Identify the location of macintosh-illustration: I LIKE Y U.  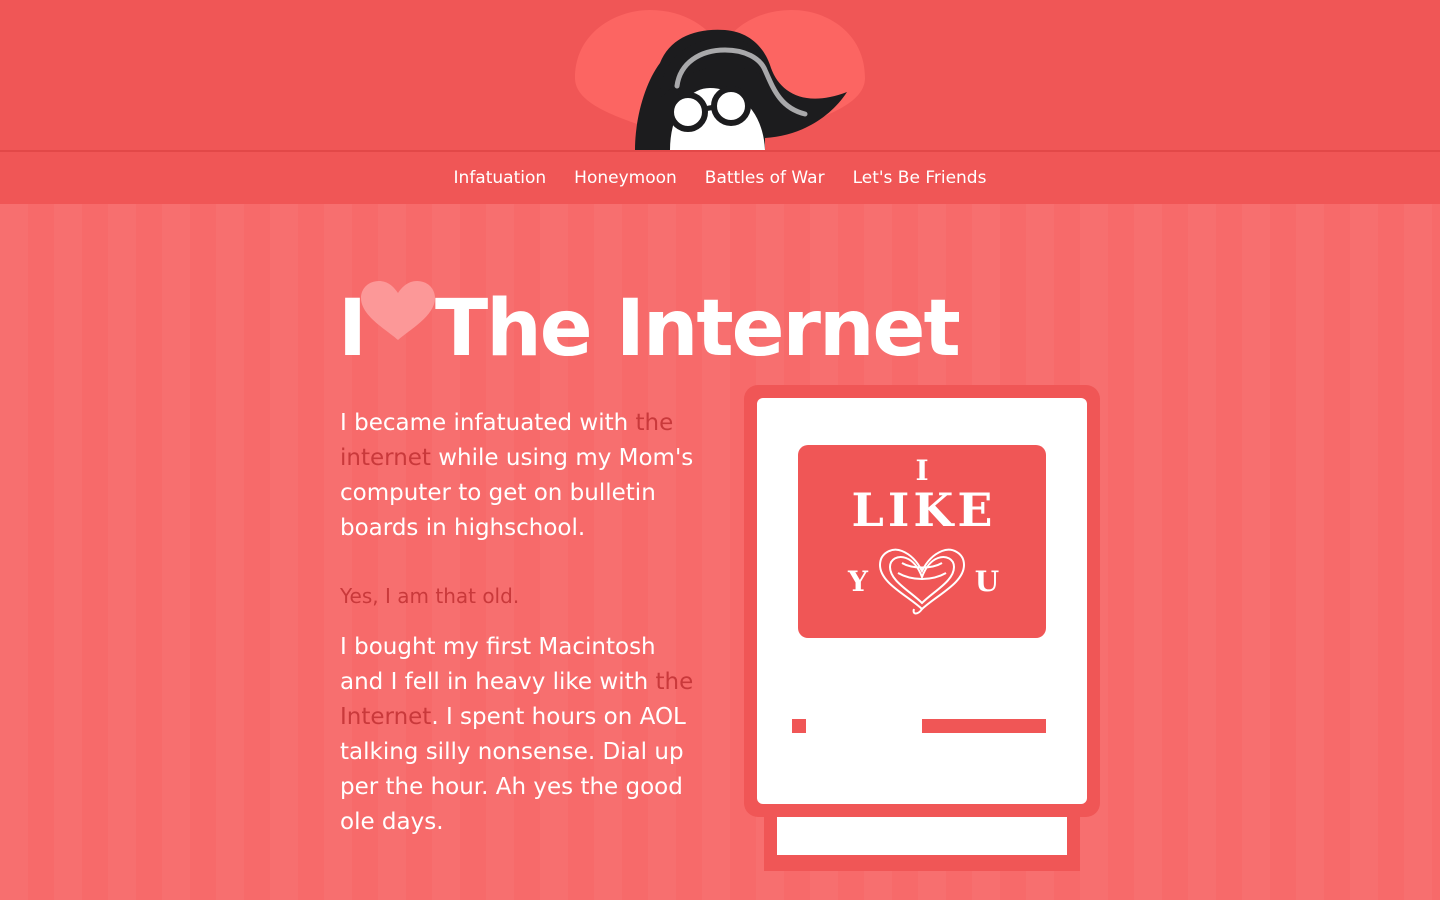
(922, 628).